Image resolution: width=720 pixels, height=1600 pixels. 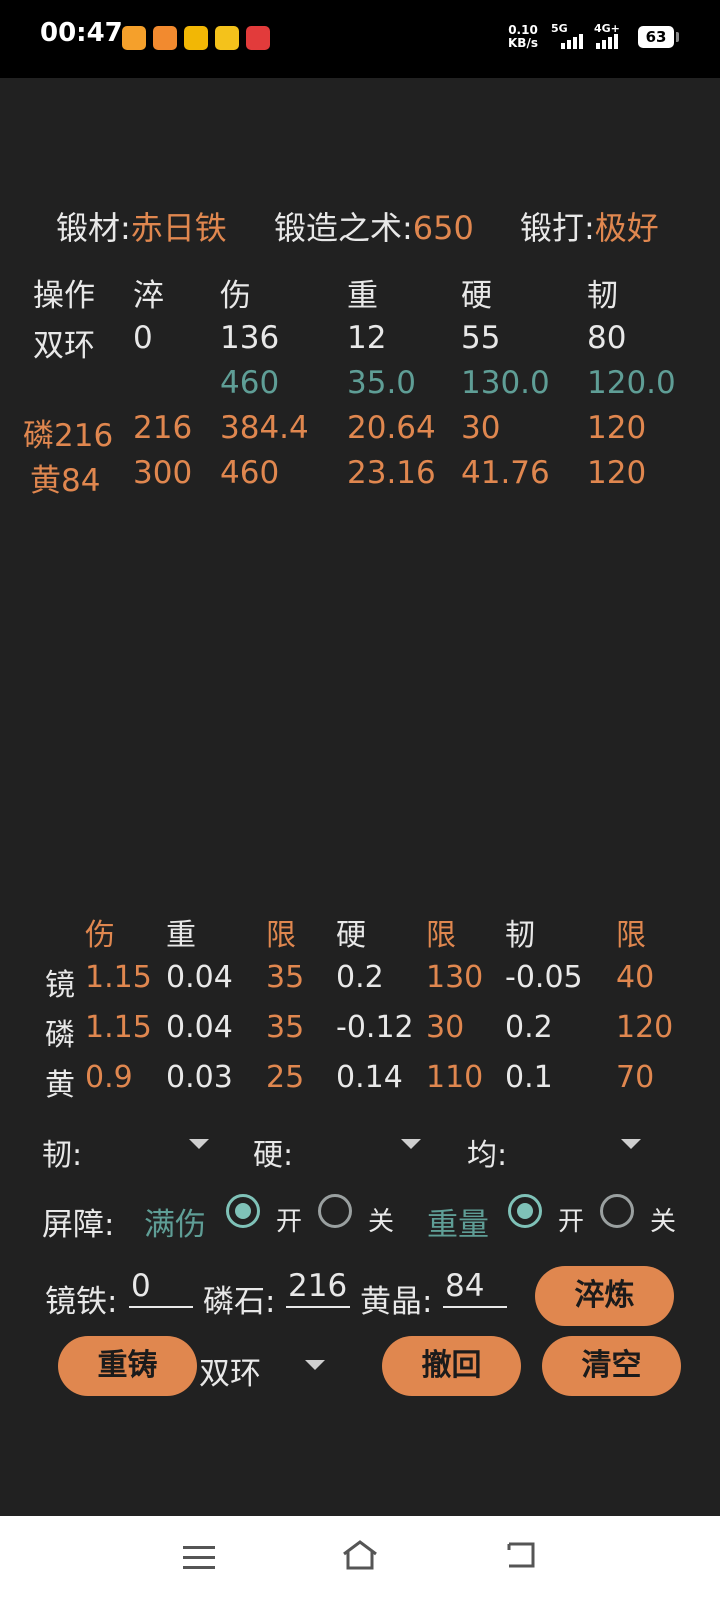 What do you see at coordinates (602, 296) in the screenshot?
I see `table-header: 韧` at bounding box center [602, 296].